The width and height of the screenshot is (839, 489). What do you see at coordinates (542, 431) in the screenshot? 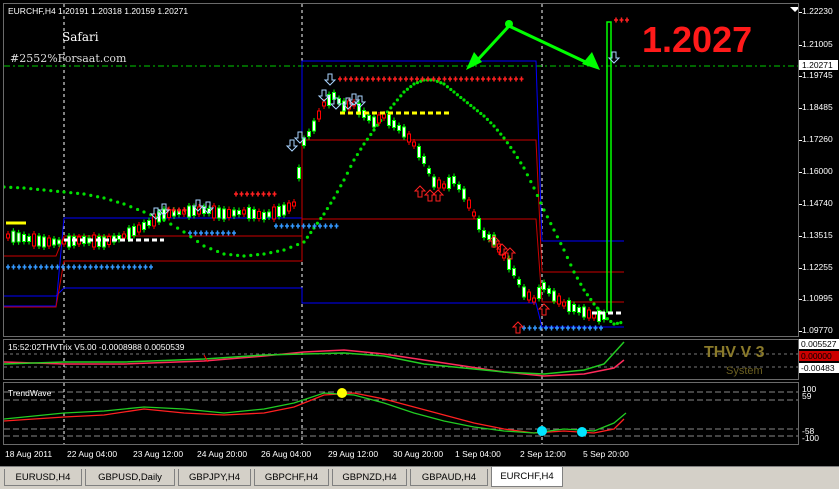
I see `trendwave-oversold-dot` at bounding box center [542, 431].